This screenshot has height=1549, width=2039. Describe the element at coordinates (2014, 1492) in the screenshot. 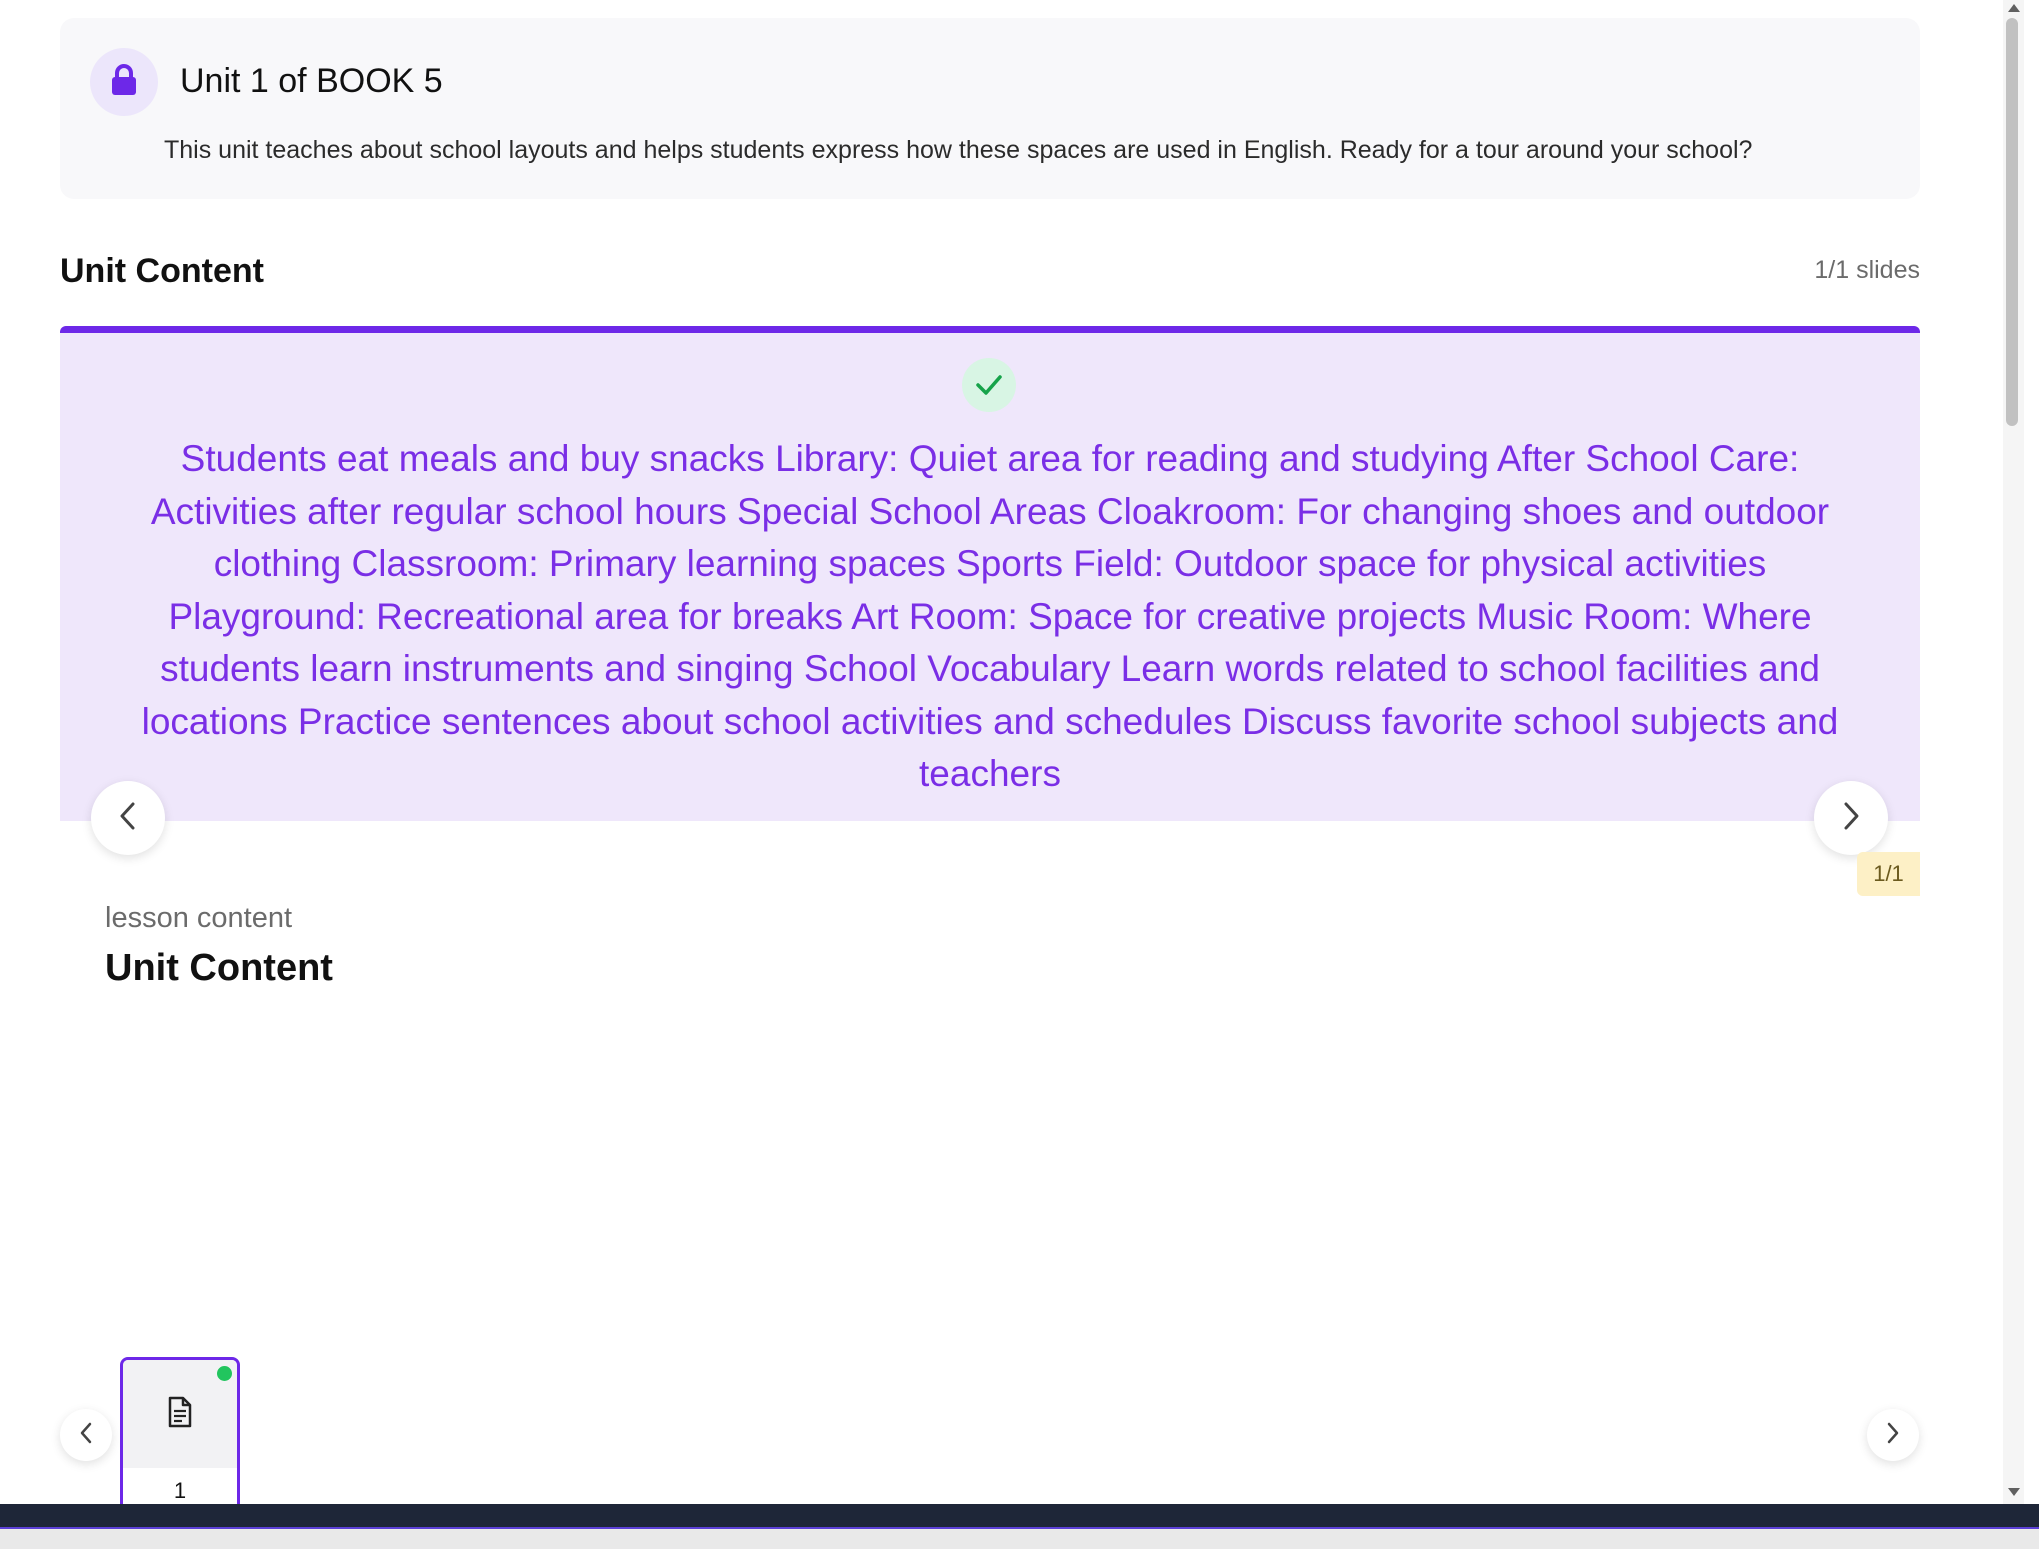

I see `scroll-down-arrow-icon` at that location.